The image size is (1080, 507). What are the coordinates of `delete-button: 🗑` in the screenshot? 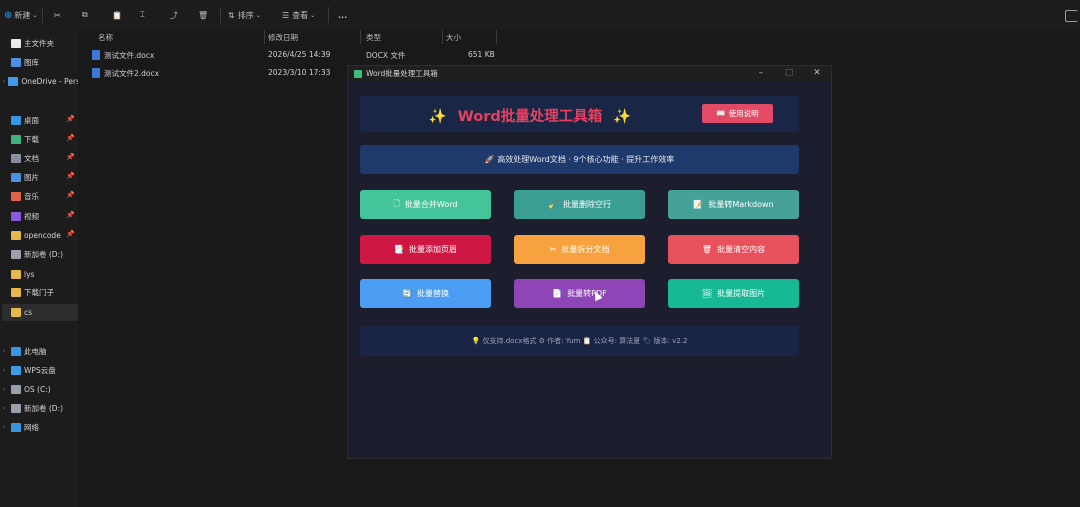 It's located at (203, 15).